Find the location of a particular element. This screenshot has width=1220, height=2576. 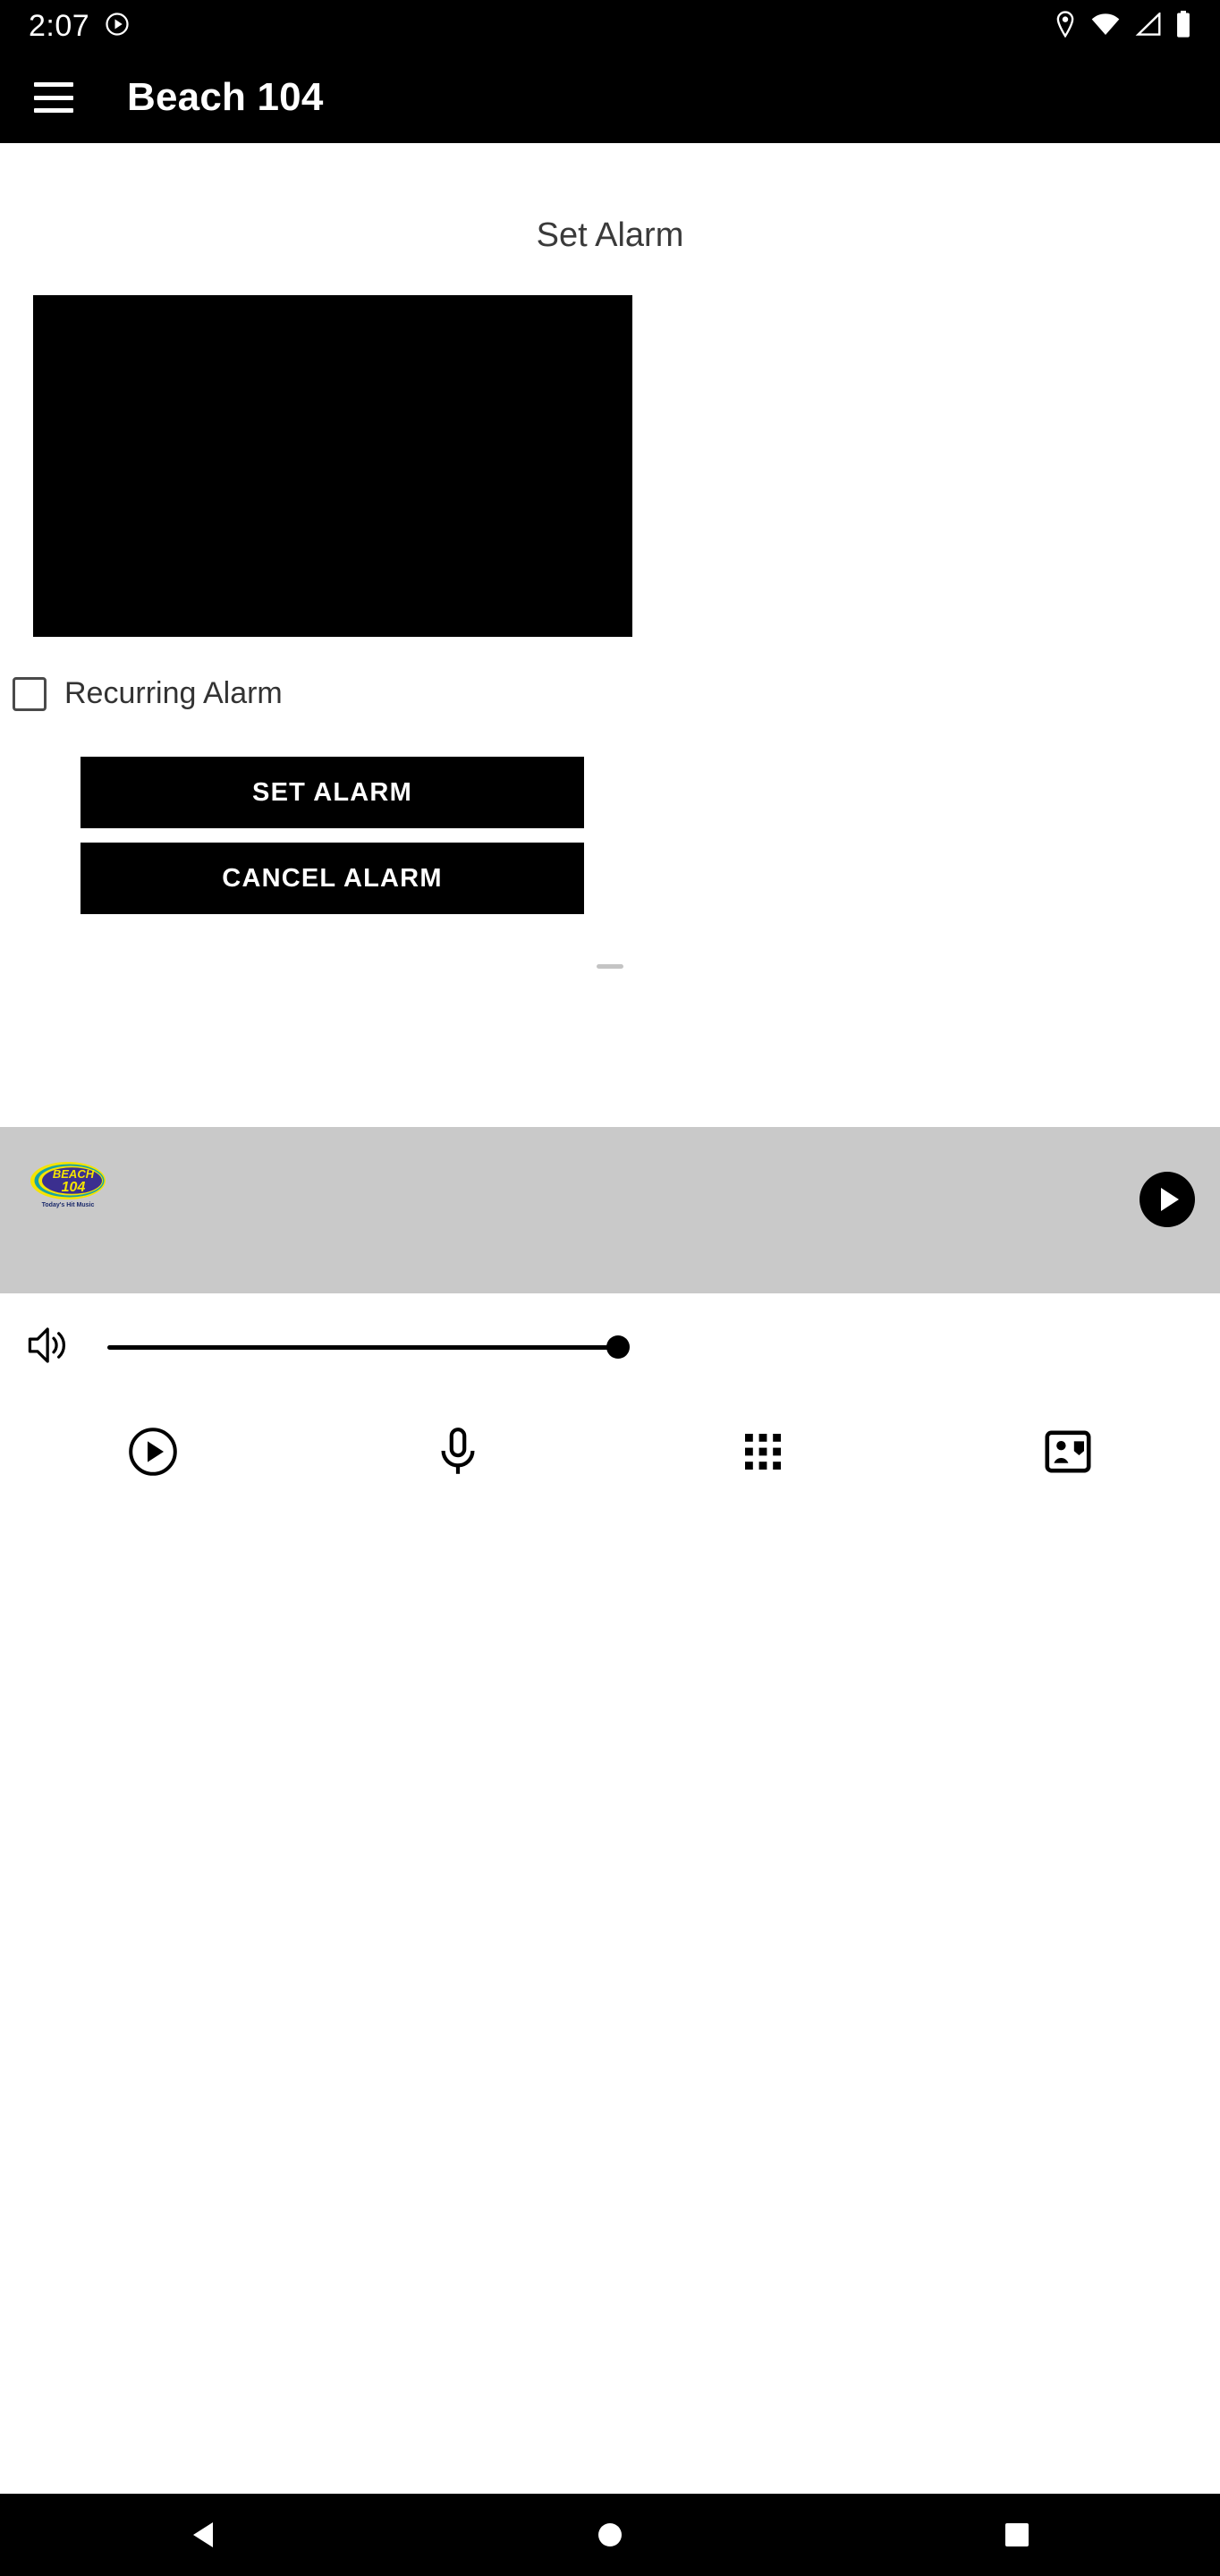

recents-square-icon is located at coordinates (1017, 2534).